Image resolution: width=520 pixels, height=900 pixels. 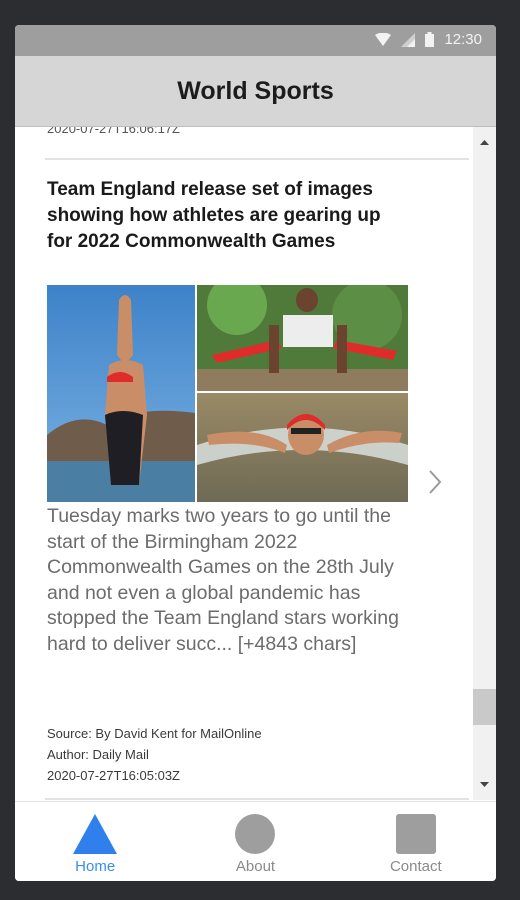 I want to click on nav-about: About, so click(x=255, y=841).